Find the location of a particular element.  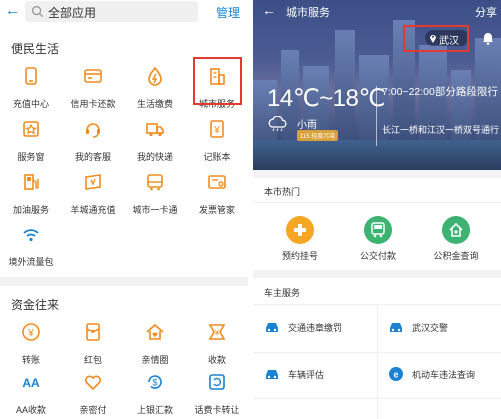

app-roaming-data: 境外流量包 is located at coordinates (31, 249).